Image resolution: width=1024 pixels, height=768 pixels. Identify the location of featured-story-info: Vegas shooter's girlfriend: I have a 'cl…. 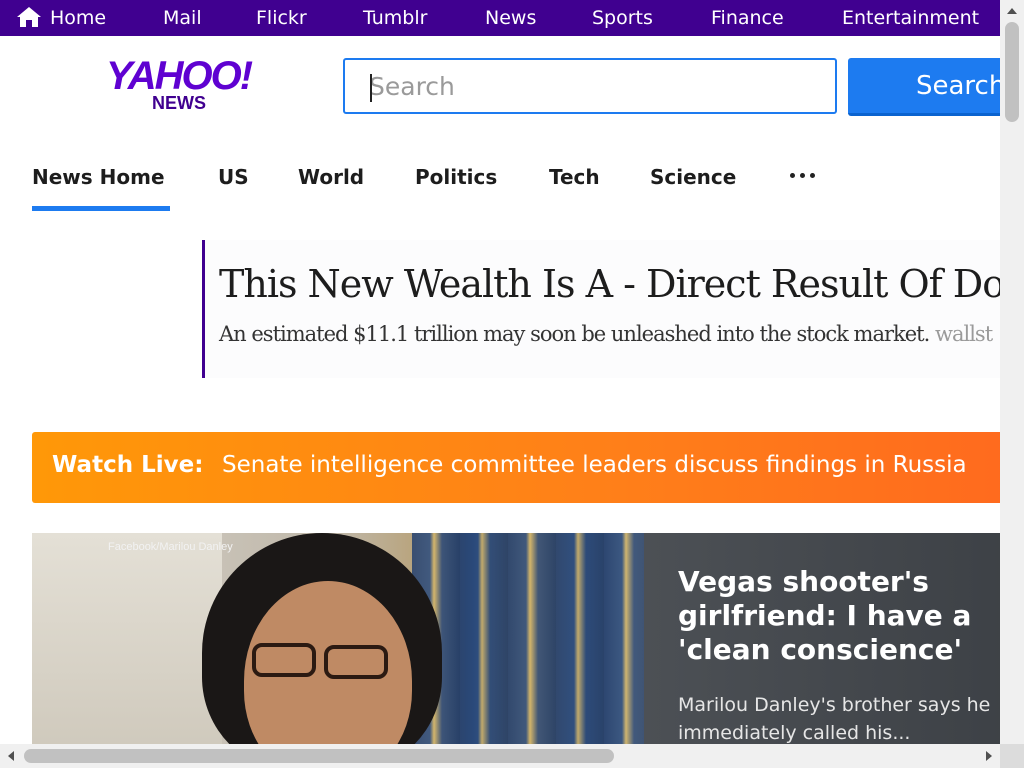
(822, 638).